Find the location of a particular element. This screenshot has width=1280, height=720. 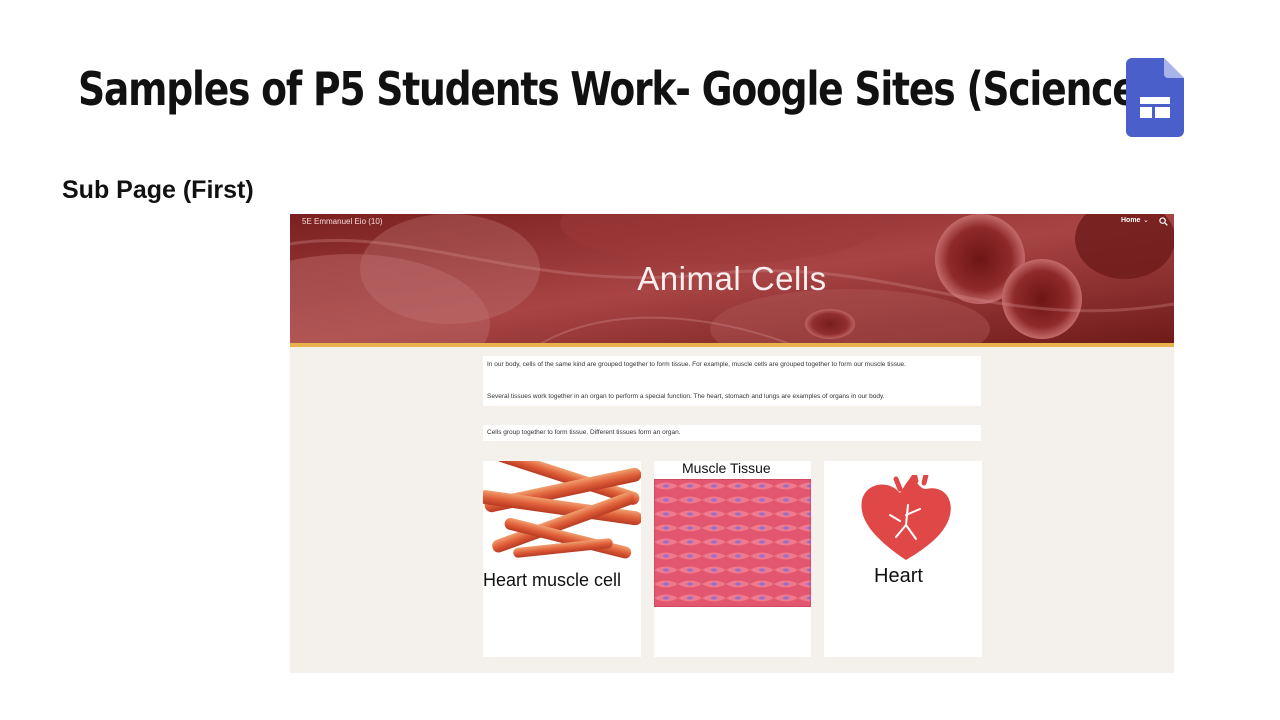

site-name: 5E Emmanuel Eio (10) is located at coordinates (342, 221).